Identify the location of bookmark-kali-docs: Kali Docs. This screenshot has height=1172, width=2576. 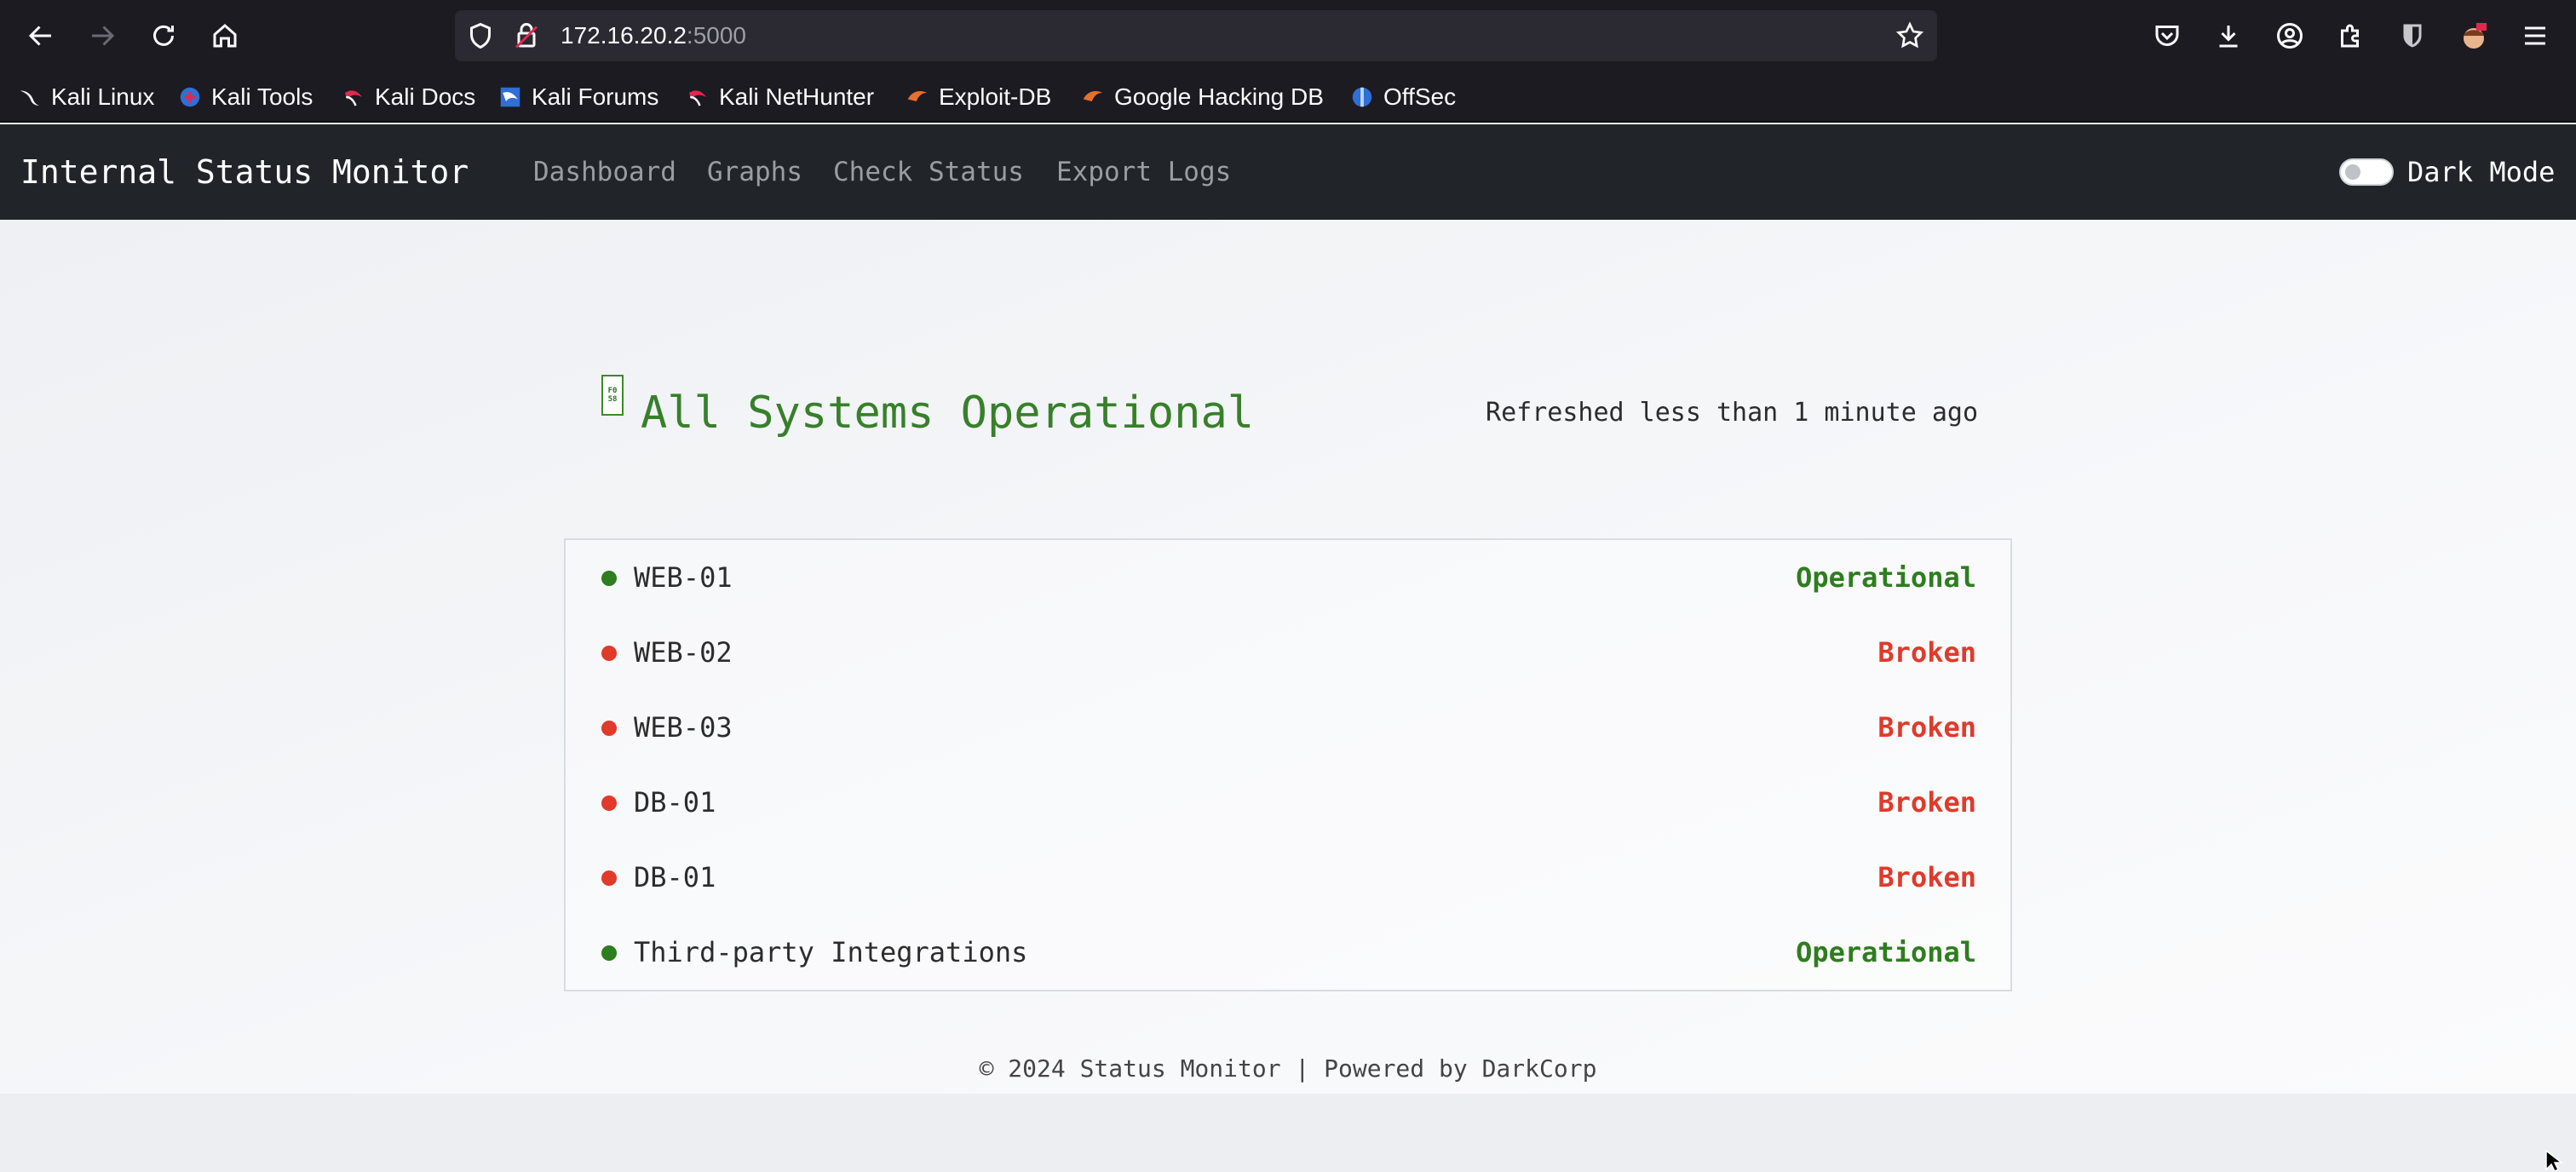
(408, 97).